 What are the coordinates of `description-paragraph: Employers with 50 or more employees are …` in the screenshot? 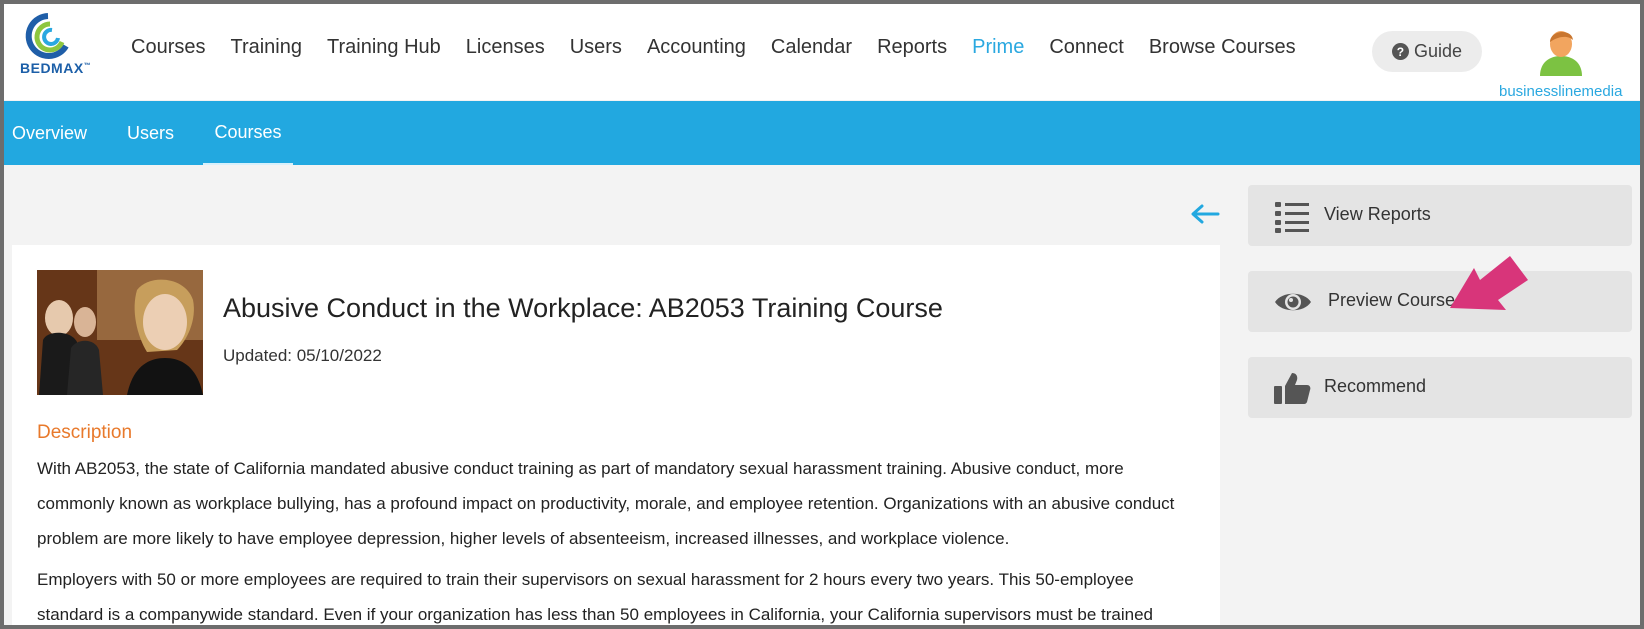 It's located at (595, 597).